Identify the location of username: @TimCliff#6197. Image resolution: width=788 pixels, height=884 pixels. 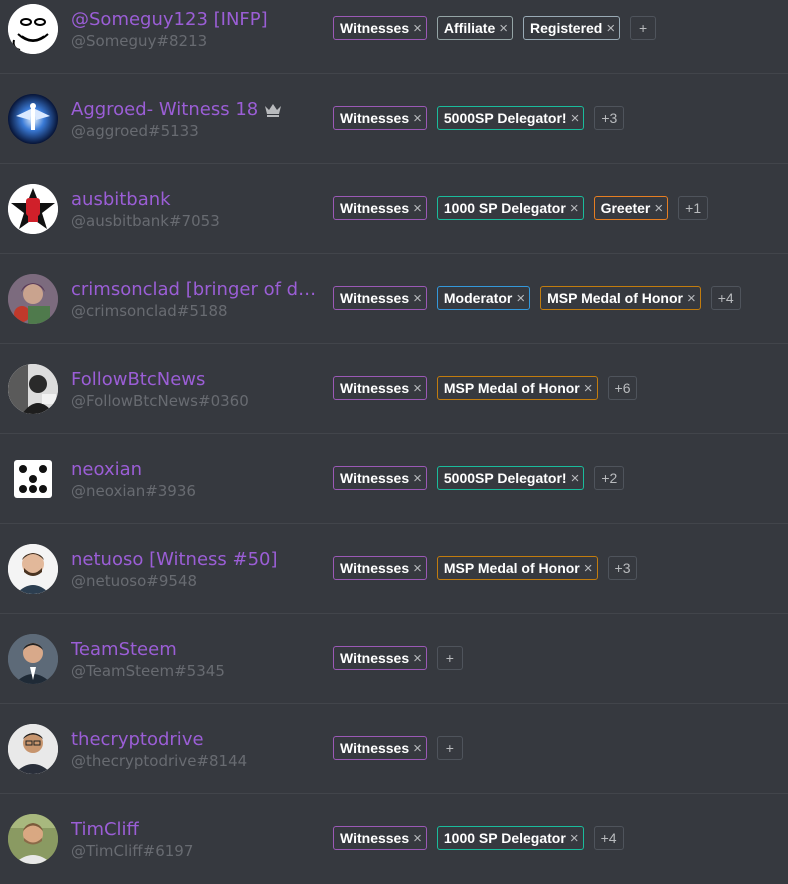
(132, 851).